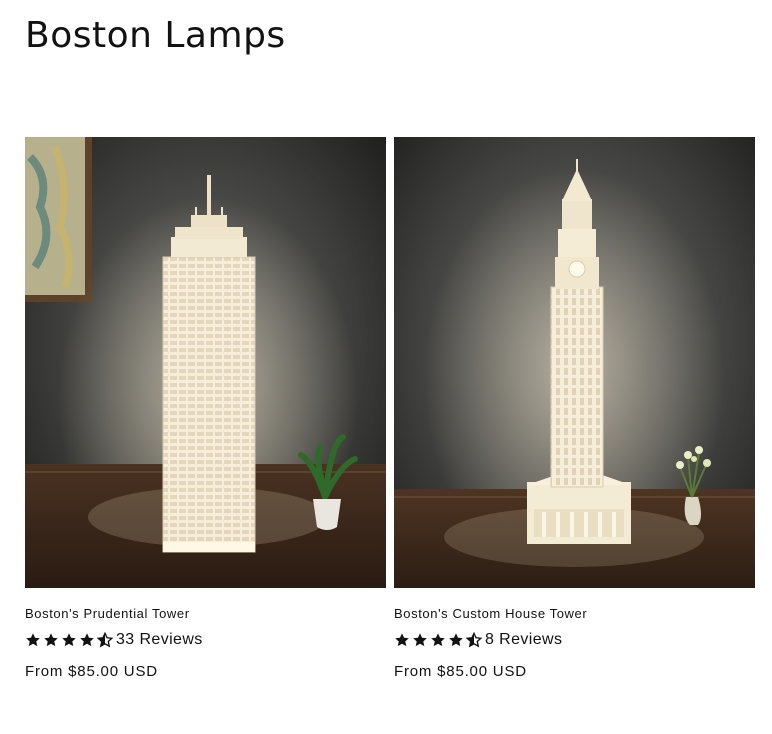 This screenshot has height=734, width=772. What do you see at coordinates (159, 640) in the screenshot?
I see `review-count: 33 Reviews` at bounding box center [159, 640].